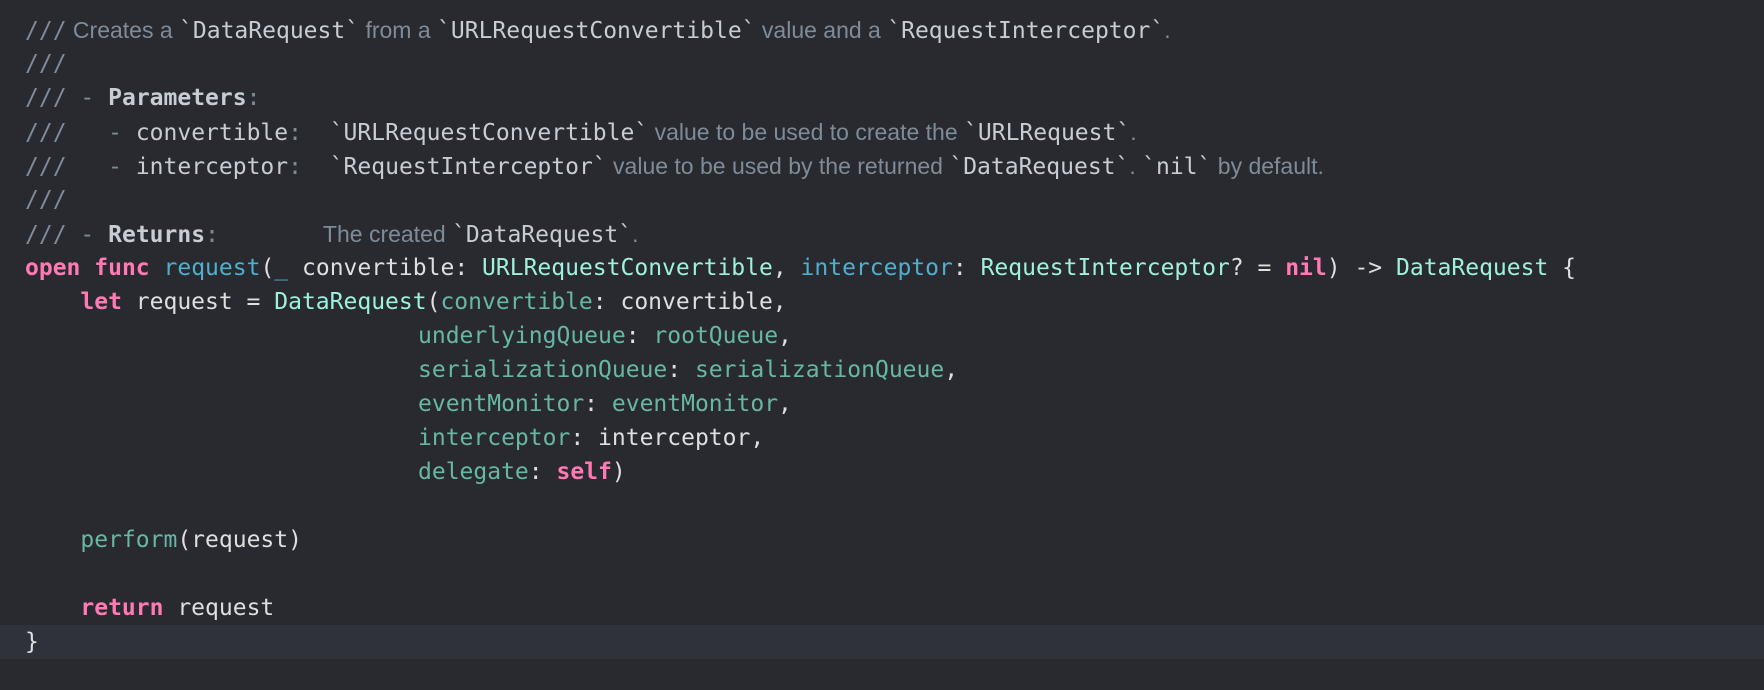 The image size is (1764, 690). What do you see at coordinates (473, 472) in the screenshot?
I see `argument-label: delegate` at bounding box center [473, 472].